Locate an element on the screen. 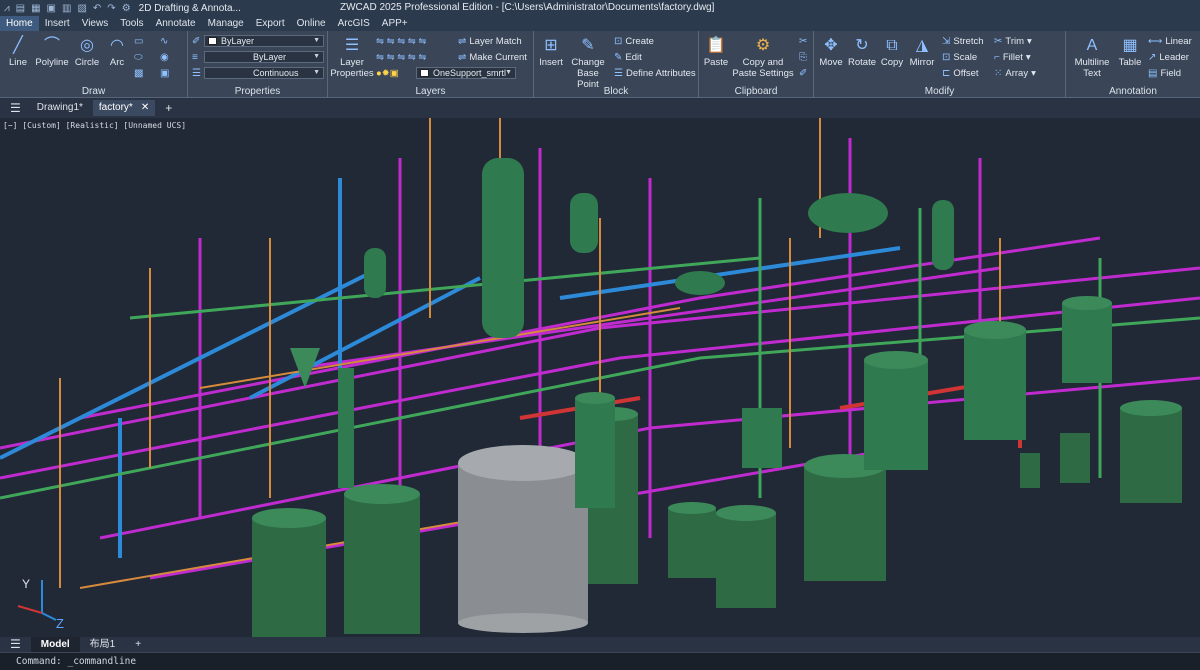 Image resolution: width=1200 pixels, height=670 pixels. tab-export: Export is located at coordinates (270, 23).